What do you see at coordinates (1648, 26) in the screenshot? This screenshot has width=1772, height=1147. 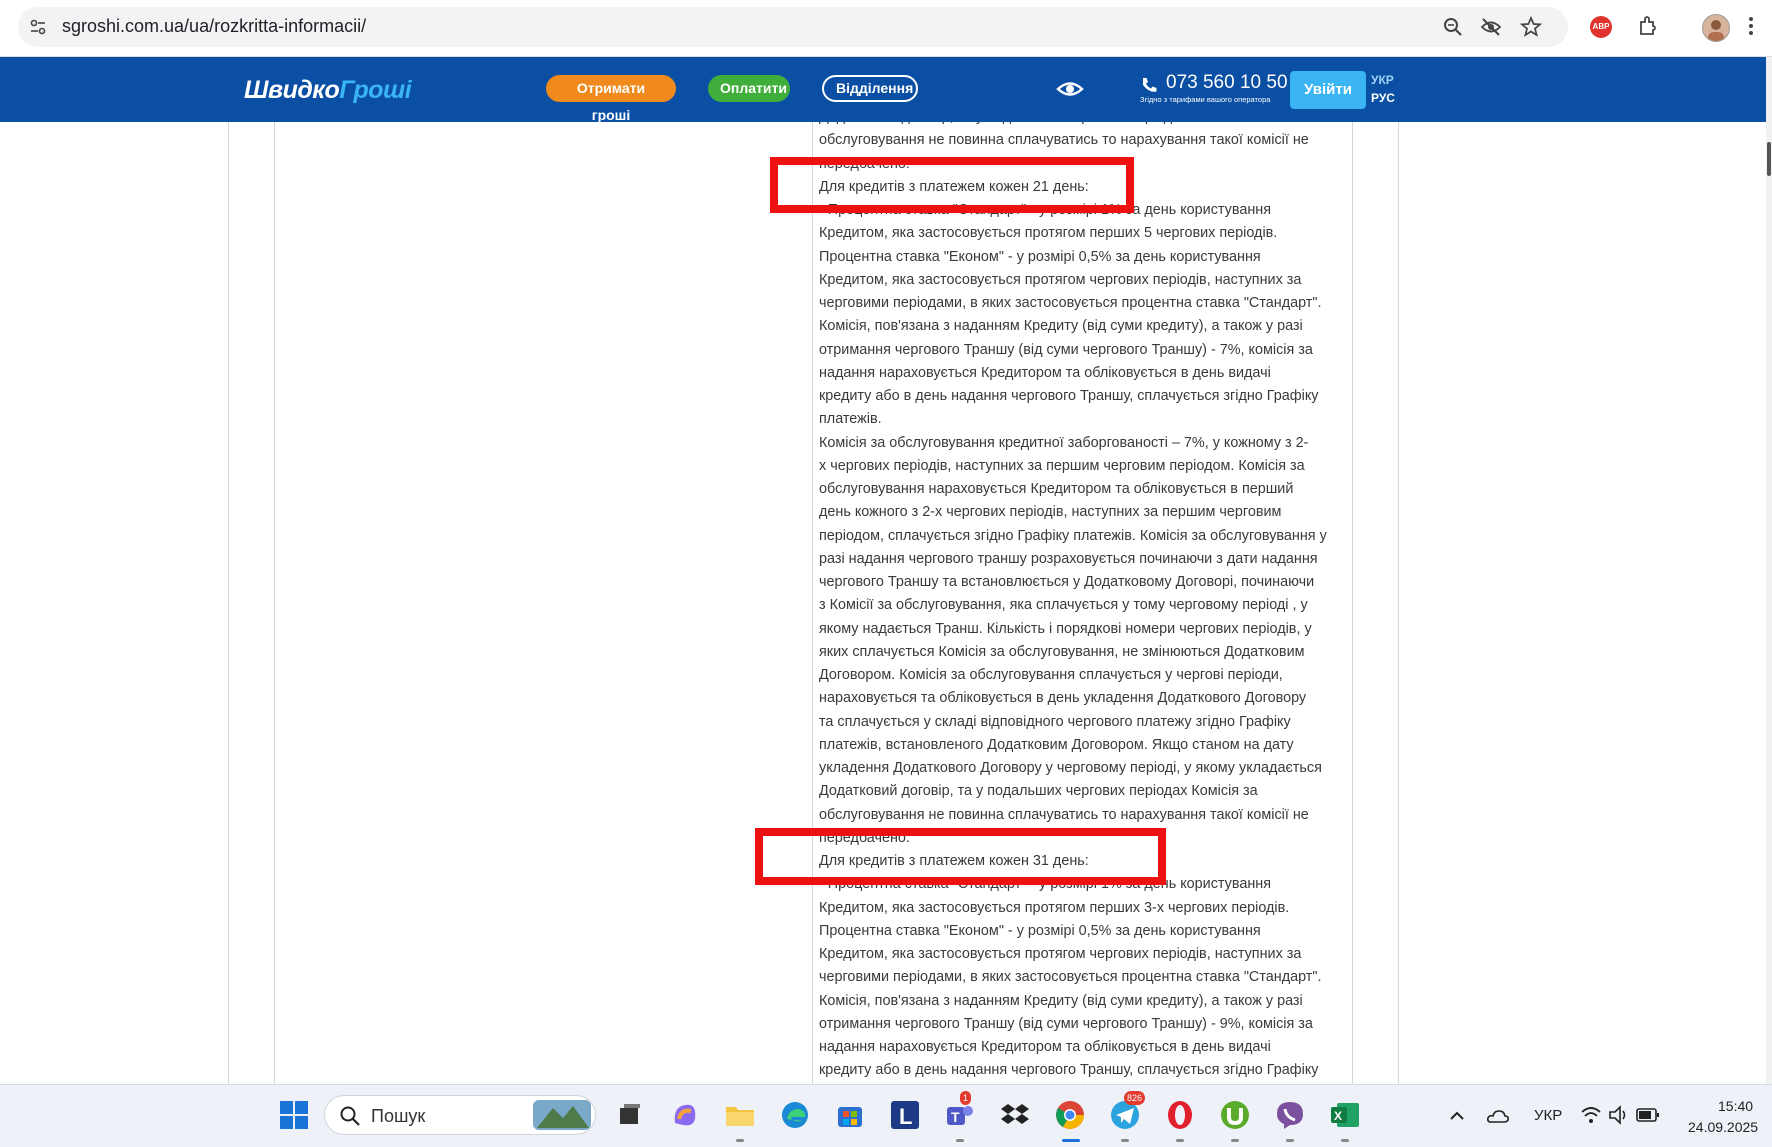 I see `extensions-icon` at bounding box center [1648, 26].